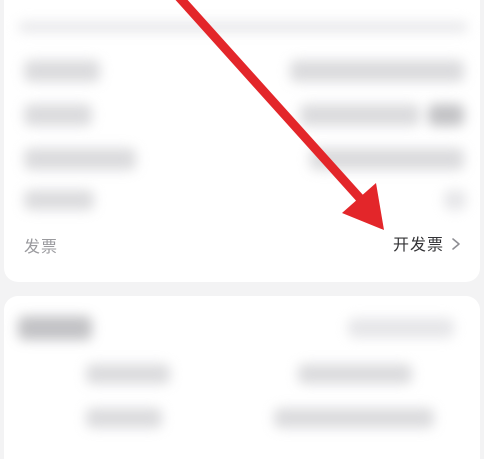 The height and width of the screenshot is (459, 484). I want to click on invoice-row: 发票 开发票, so click(242, 244).